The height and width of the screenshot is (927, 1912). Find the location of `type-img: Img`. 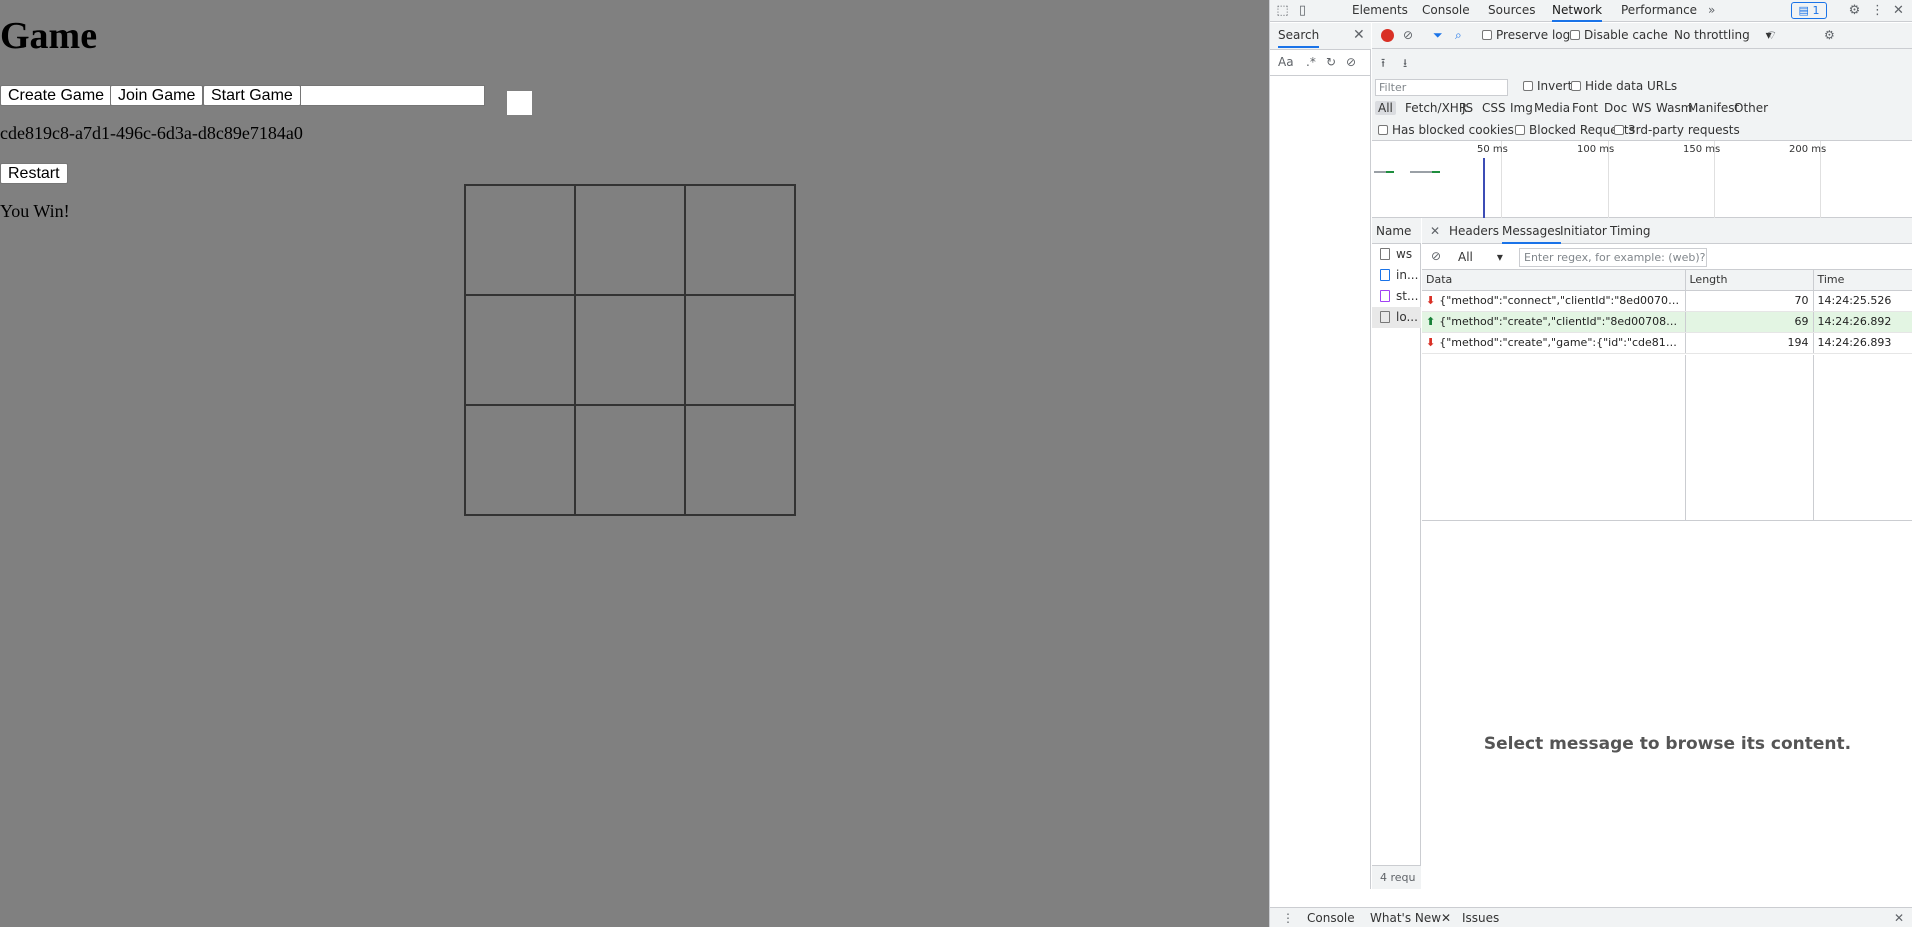

type-img: Img is located at coordinates (1521, 108).